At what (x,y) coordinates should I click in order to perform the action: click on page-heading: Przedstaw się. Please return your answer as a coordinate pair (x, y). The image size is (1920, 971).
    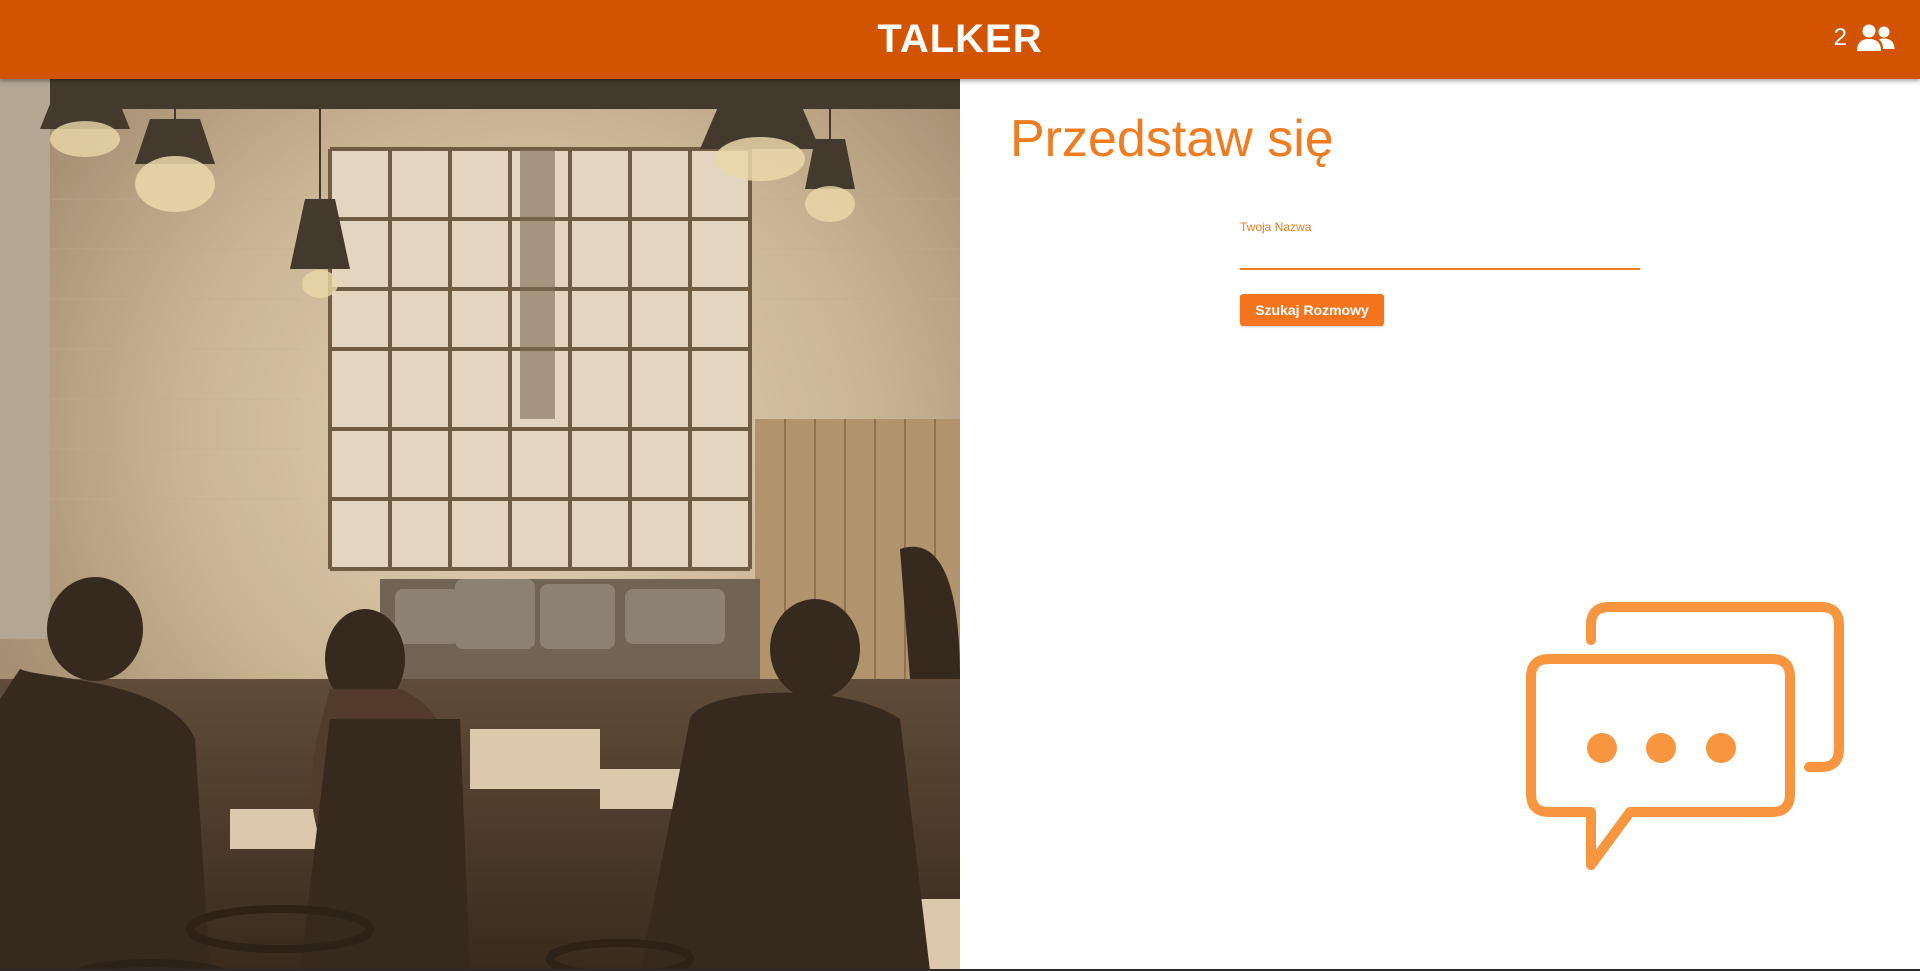
    Looking at the image, I should click on (1172, 139).